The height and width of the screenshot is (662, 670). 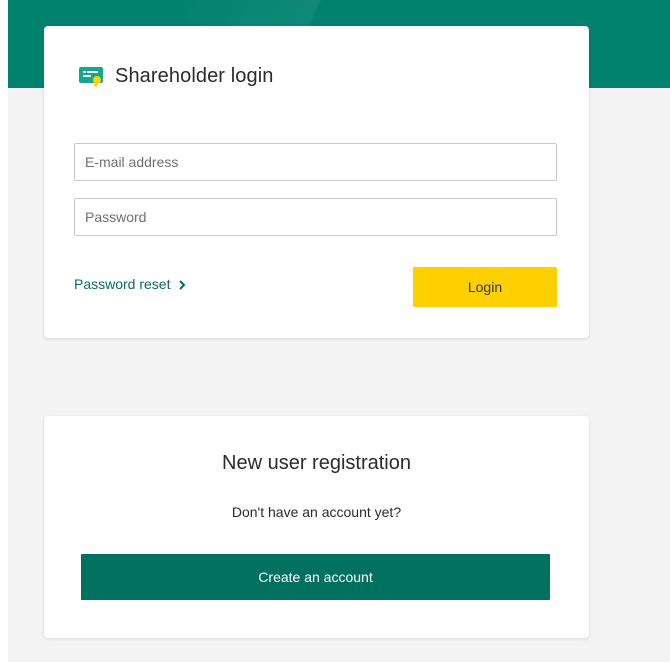 What do you see at coordinates (485, 287) in the screenshot?
I see `login-button: Login` at bounding box center [485, 287].